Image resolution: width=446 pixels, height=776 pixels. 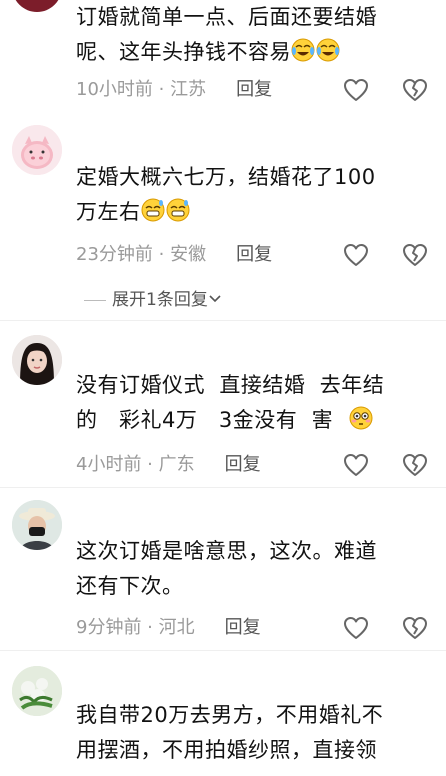 What do you see at coordinates (188, 89) in the screenshot?
I see `comment-location: 江苏` at bounding box center [188, 89].